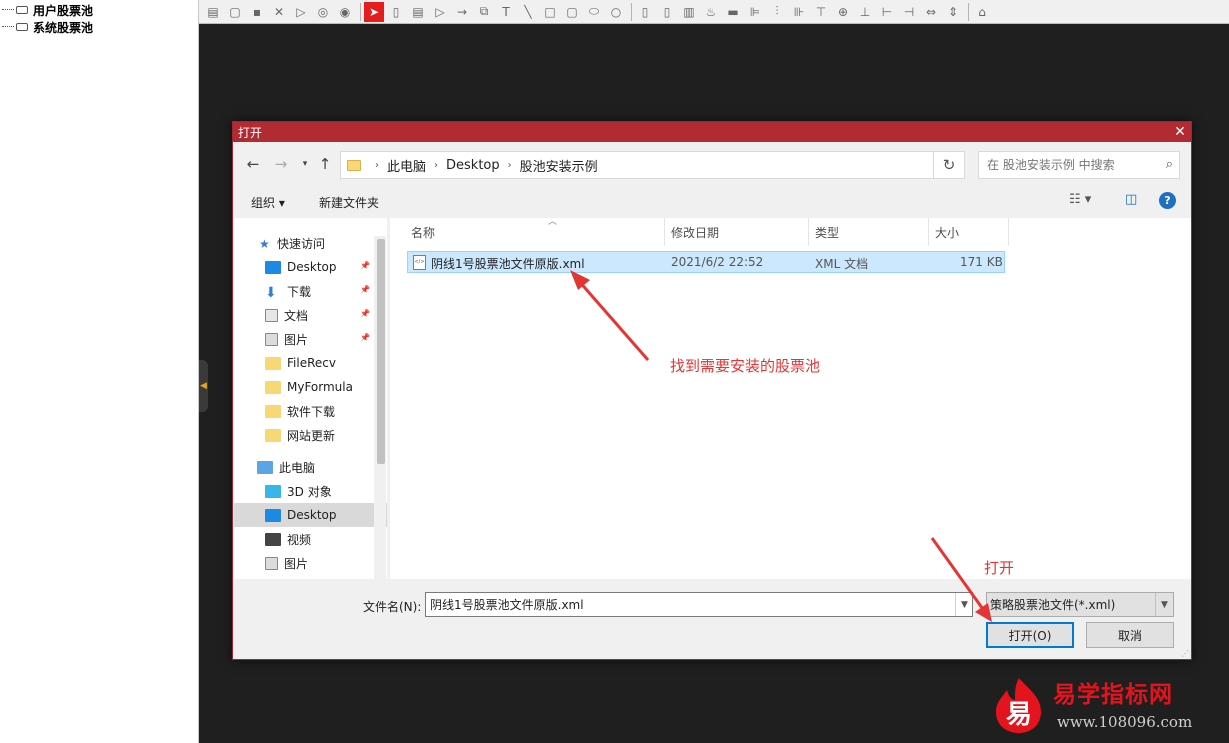  Describe the element at coordinates (310, 339) in the screenshot. I see `nav-item-4: 图片 📌` at that location.